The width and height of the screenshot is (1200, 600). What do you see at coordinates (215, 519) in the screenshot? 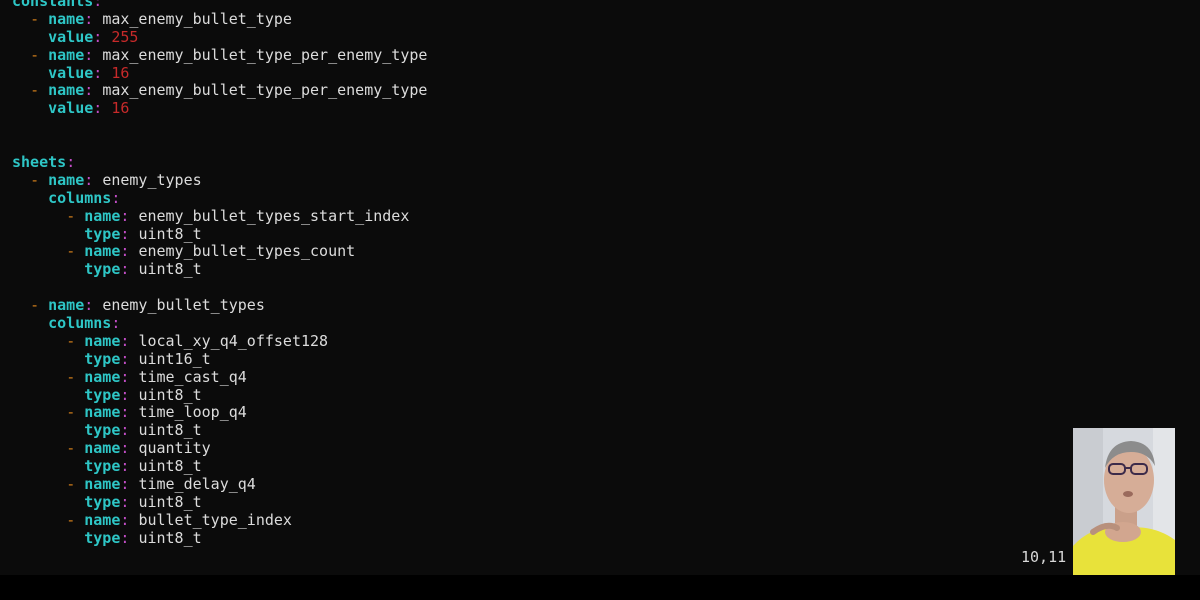
I see `yaml-value: bullet_type_index` at bounding box center [215, 519].